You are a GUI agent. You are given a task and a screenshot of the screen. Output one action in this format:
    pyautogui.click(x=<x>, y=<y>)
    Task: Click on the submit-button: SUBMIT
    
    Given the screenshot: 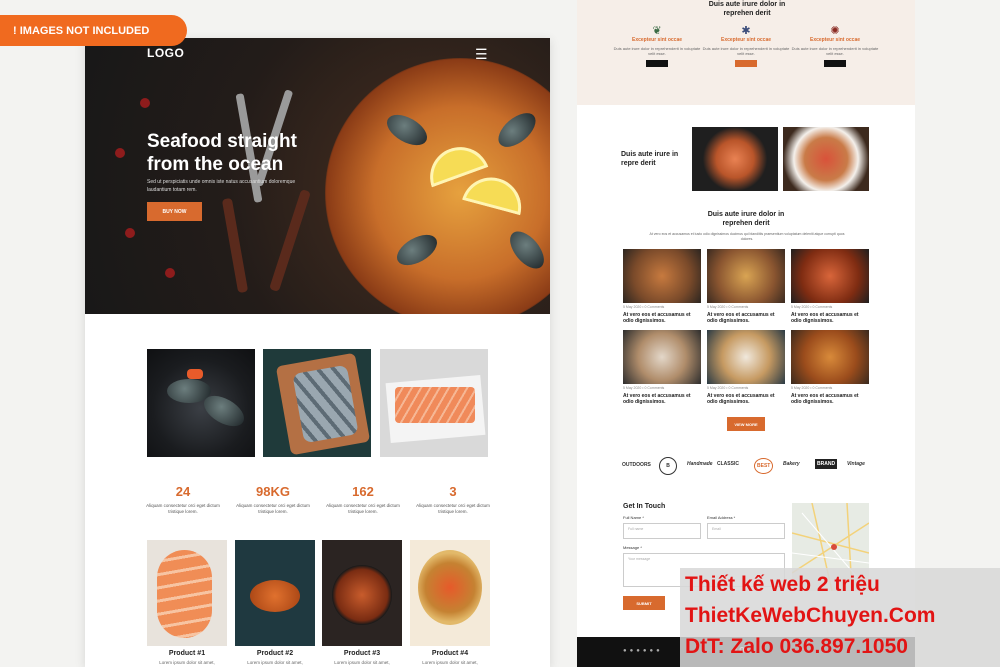 What is the action you would take?
    pyautogui.click(x=644, y=603)
    